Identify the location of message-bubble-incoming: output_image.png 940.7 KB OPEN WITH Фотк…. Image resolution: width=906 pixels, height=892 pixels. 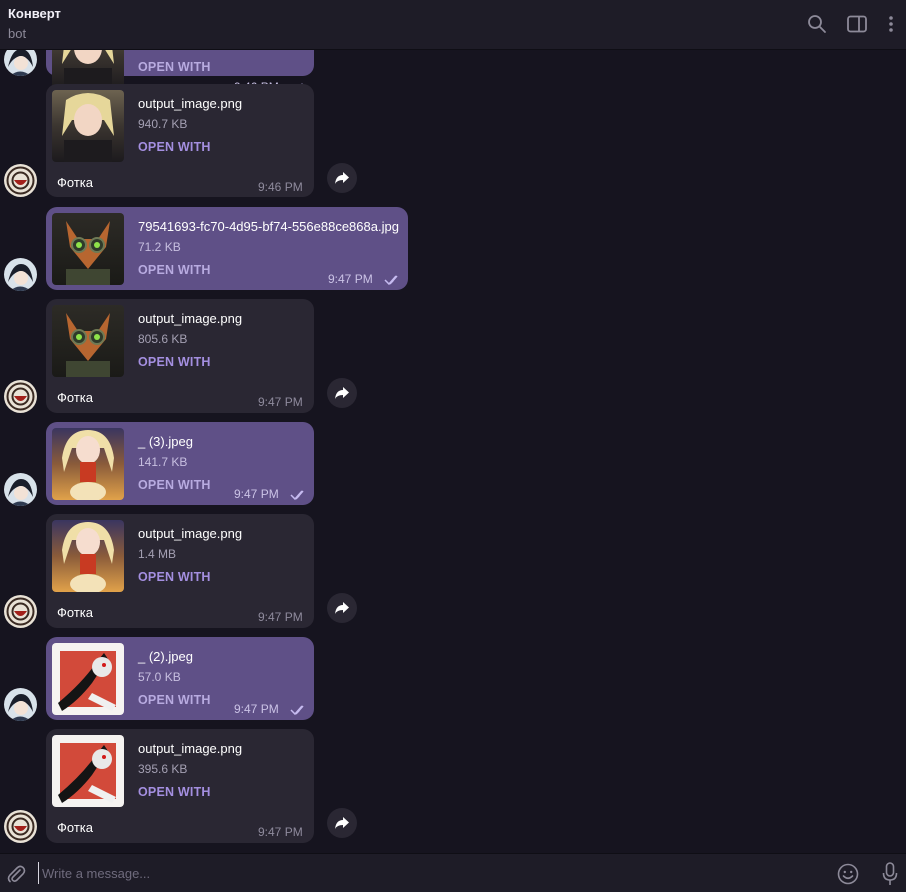
(180, 140).